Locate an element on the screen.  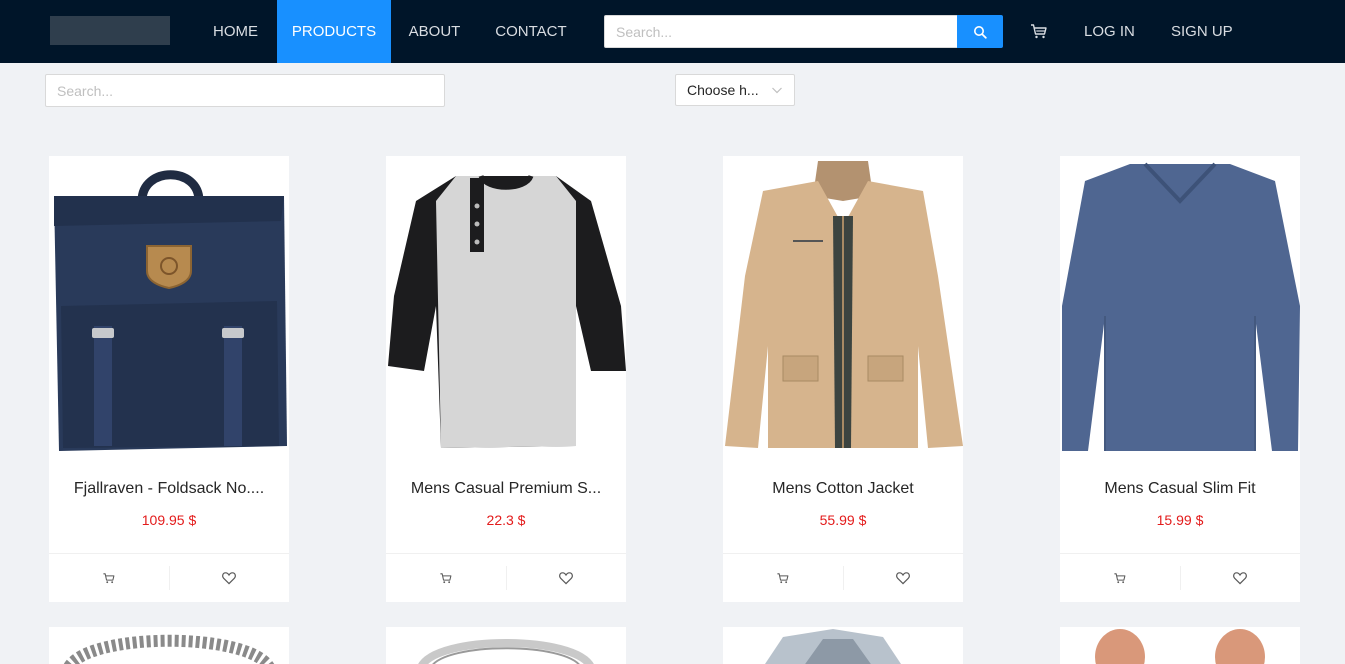
product-card: Mens Casual Premium S... 22.3 $ is located at coordinates (506, 379).